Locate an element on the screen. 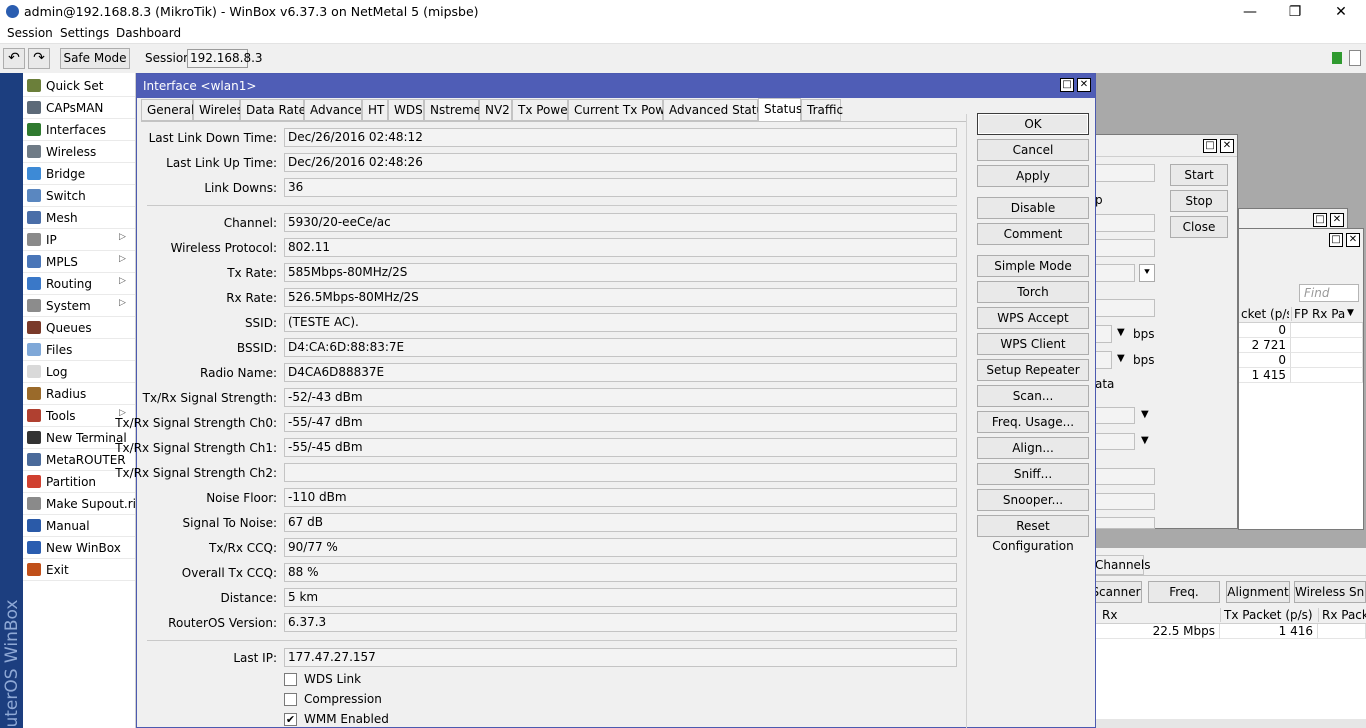  field-value: 90/77 % is located at coordinates (620, 547).